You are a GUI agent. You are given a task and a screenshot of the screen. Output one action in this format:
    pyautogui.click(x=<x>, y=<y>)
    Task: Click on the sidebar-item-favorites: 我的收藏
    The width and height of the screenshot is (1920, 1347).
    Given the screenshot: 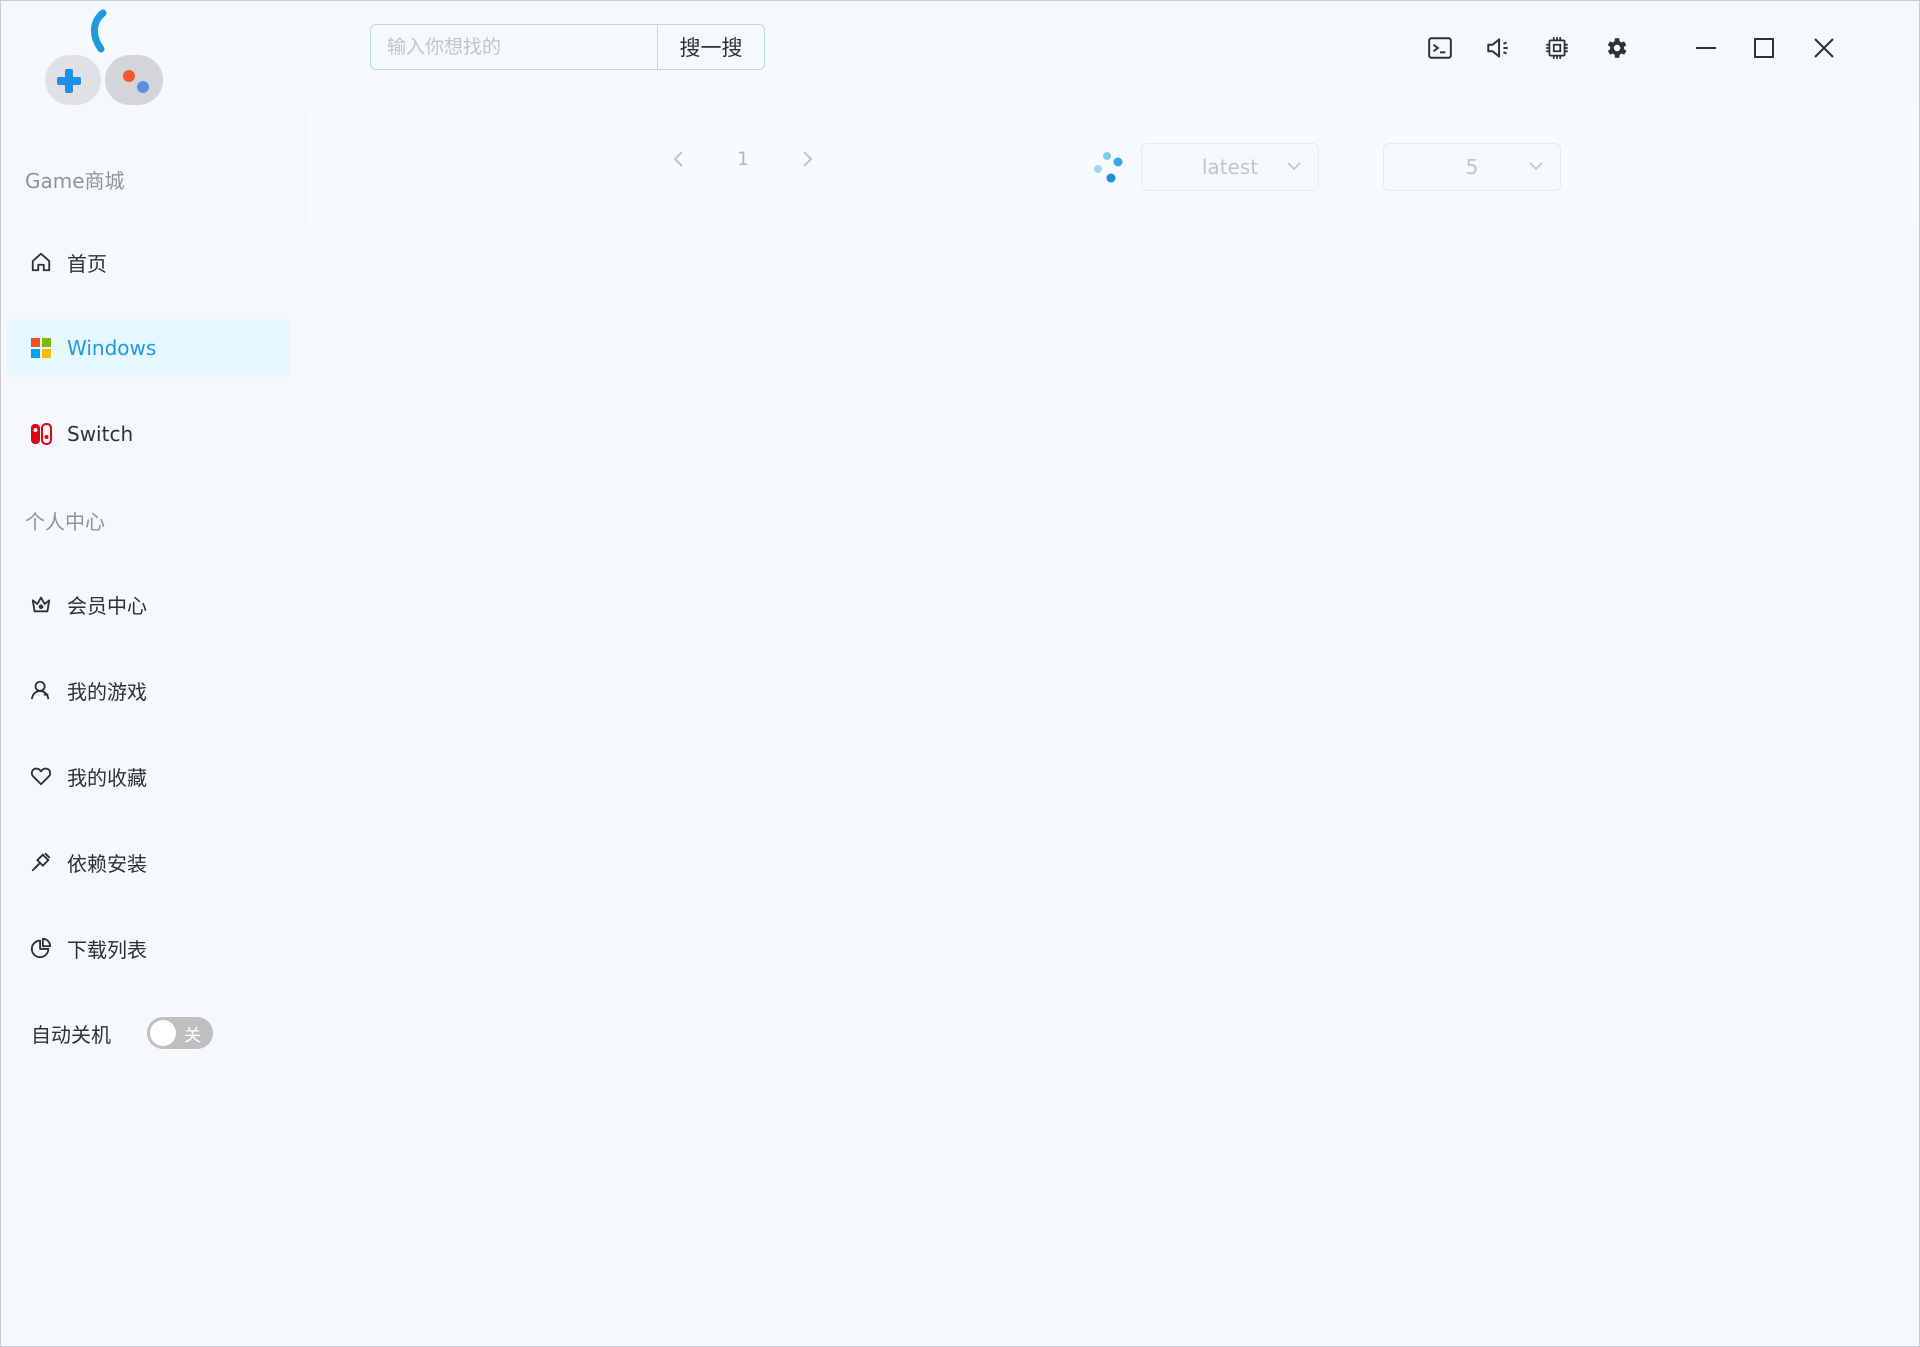 What is the action you would take?
    pyautogui.click(x=148, y=776)
    